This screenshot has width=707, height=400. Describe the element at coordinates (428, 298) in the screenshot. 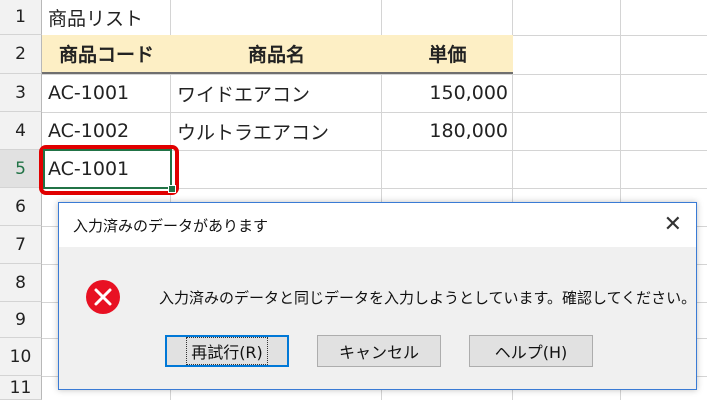

I see `dialog-message: 入力済みのデータと同じデータを入力しようとしています。確認してください。` at that location.